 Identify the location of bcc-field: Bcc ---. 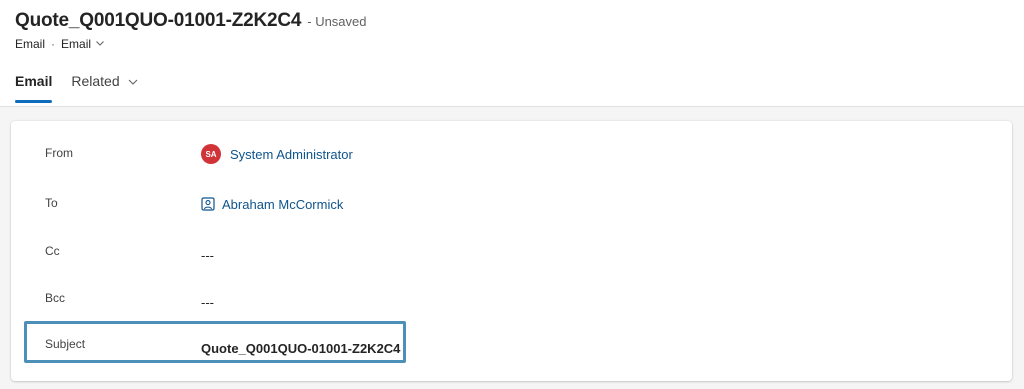
(511, 299).